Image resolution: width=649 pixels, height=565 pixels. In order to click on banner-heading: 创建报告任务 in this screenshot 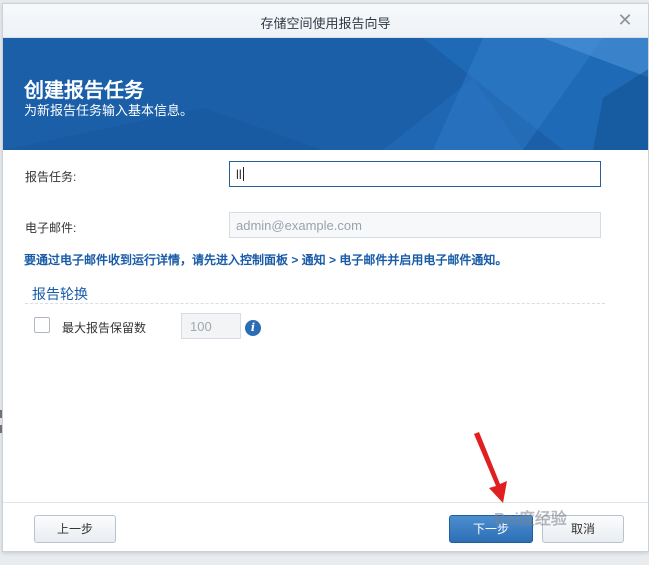, I will do `click(84, 91)`.